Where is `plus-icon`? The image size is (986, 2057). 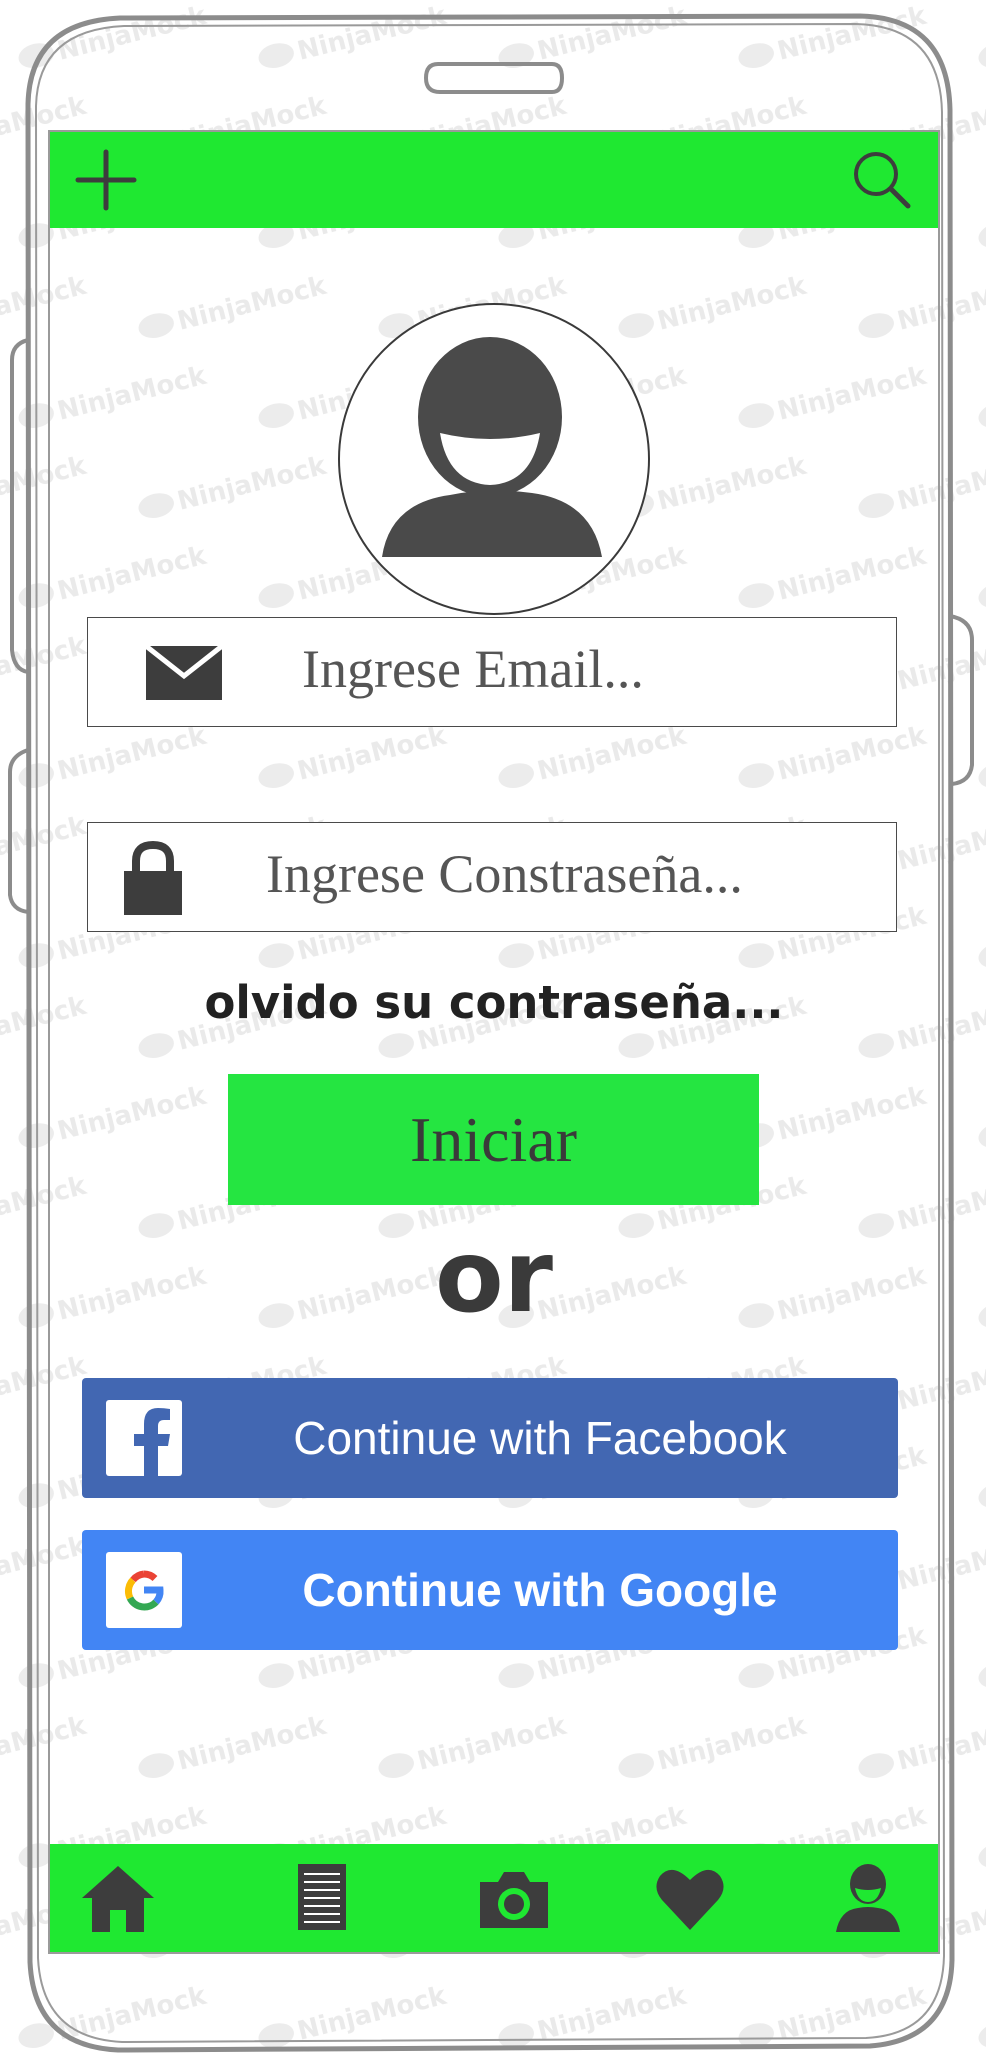
plus-icon is located at coordinates (106, 180).